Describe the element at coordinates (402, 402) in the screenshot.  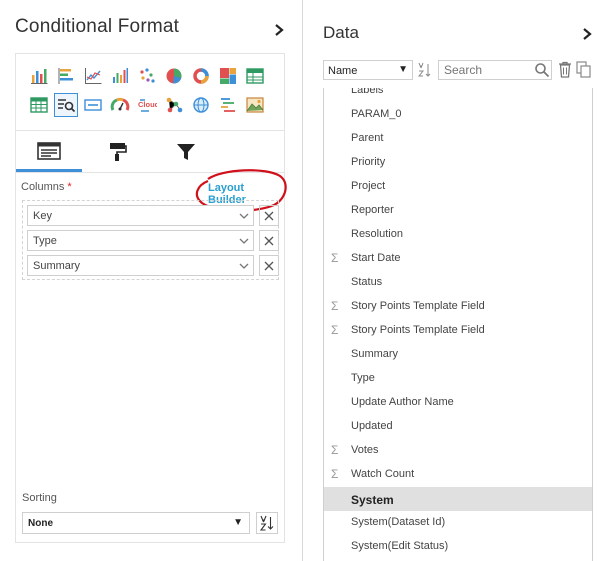
I see `field-label: Update Author Name` at that location.